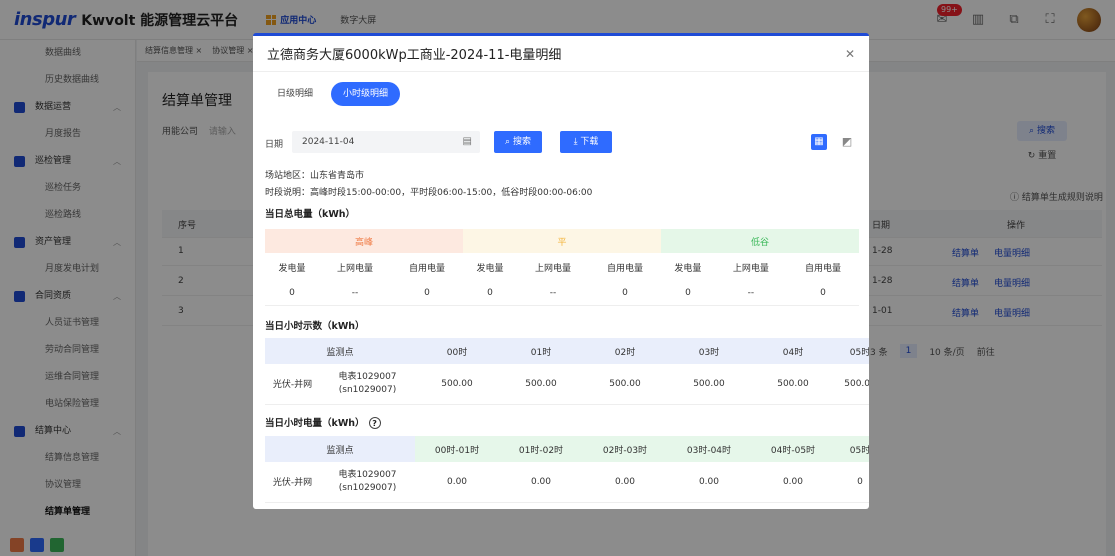 This screenshot has height=556, width=1115. I want to click on column-header: 03时, so click(708, 351).